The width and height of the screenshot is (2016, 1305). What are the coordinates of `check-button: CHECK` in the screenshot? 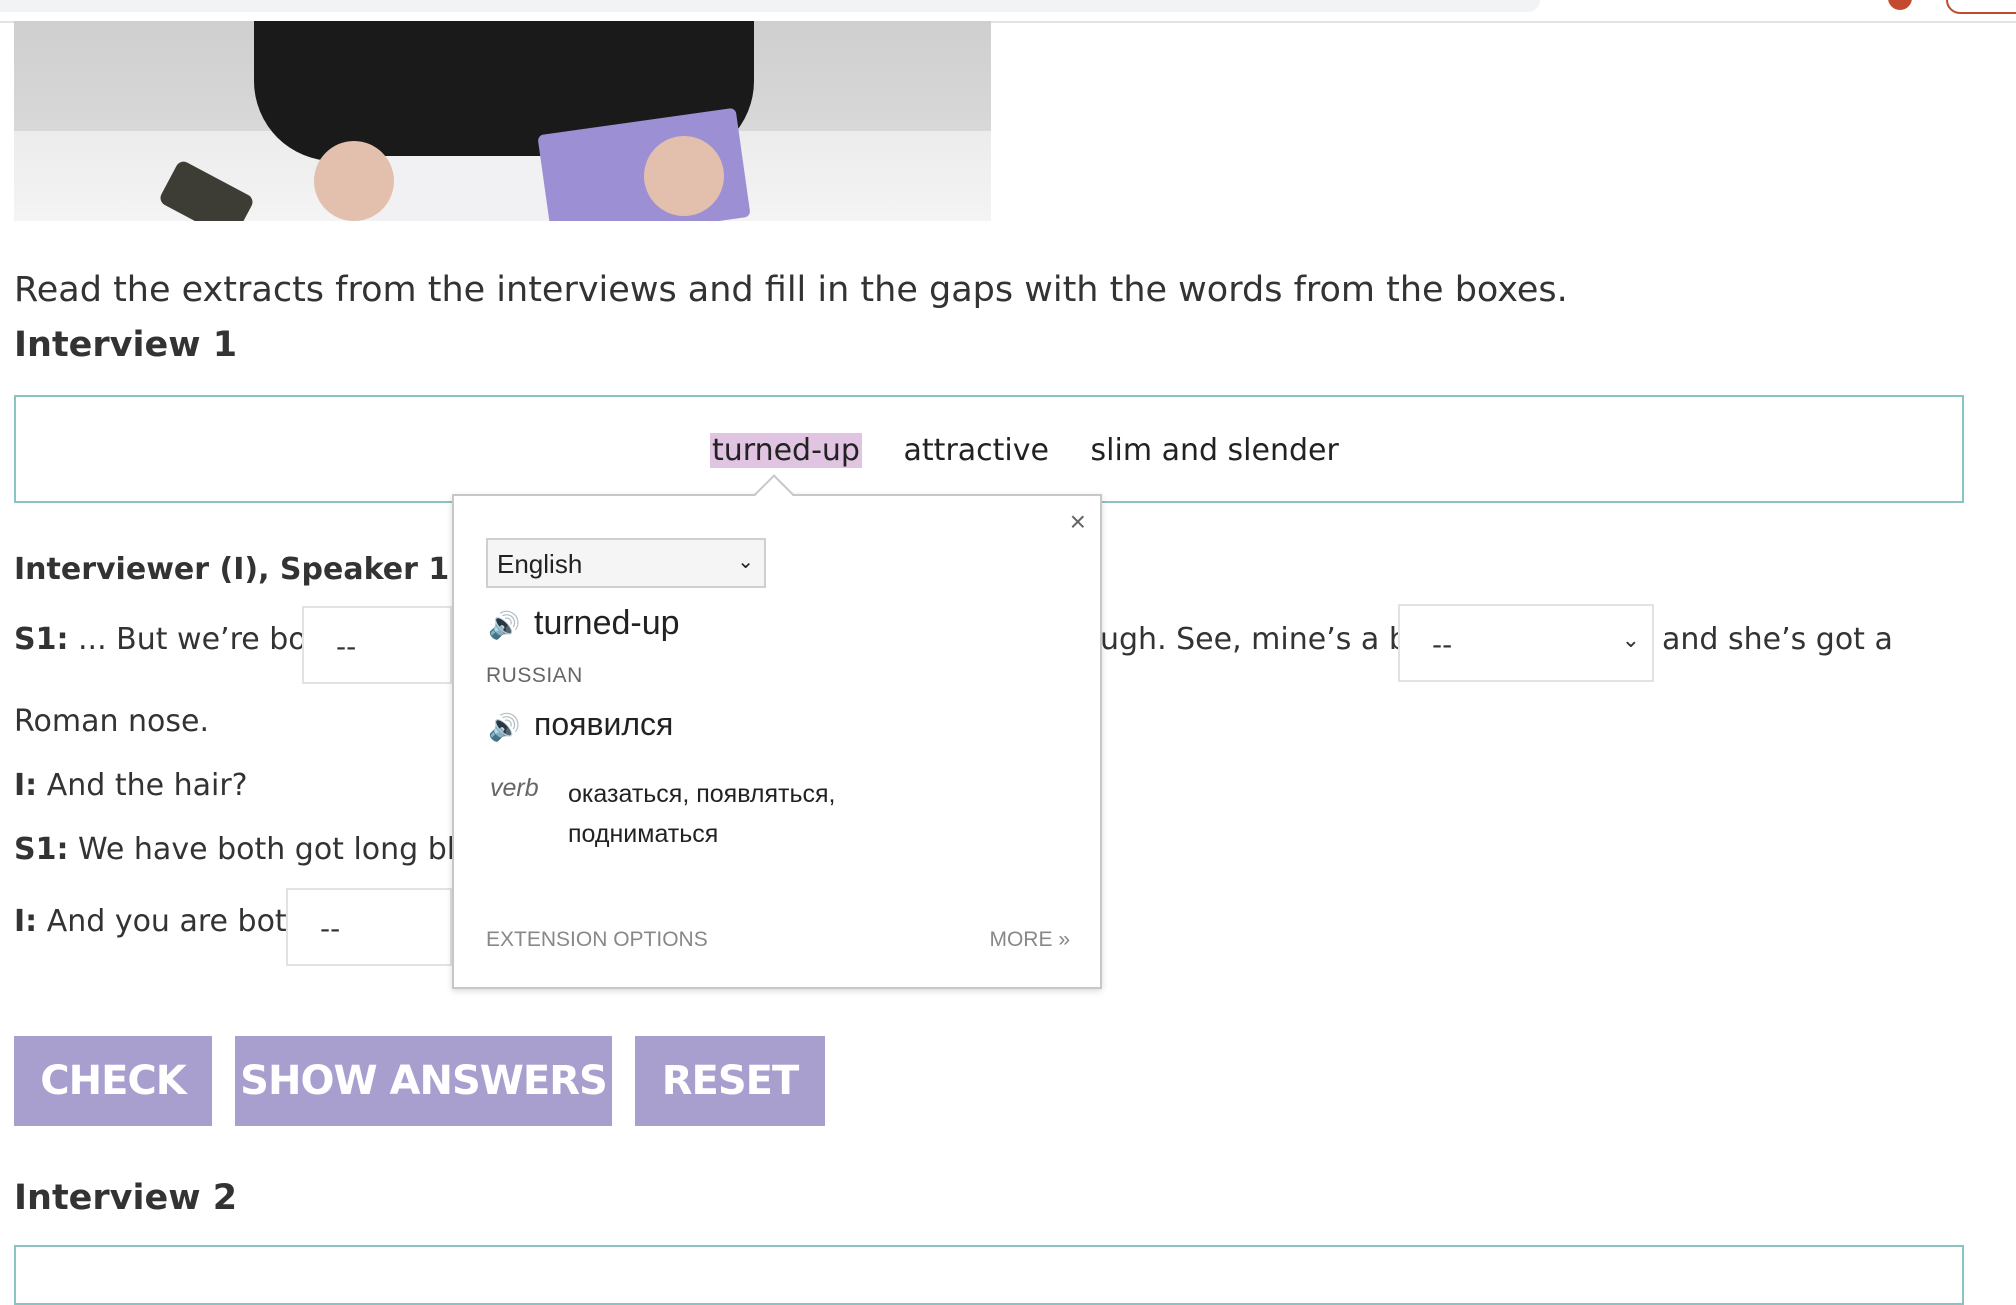 It's located at (113, 1081).